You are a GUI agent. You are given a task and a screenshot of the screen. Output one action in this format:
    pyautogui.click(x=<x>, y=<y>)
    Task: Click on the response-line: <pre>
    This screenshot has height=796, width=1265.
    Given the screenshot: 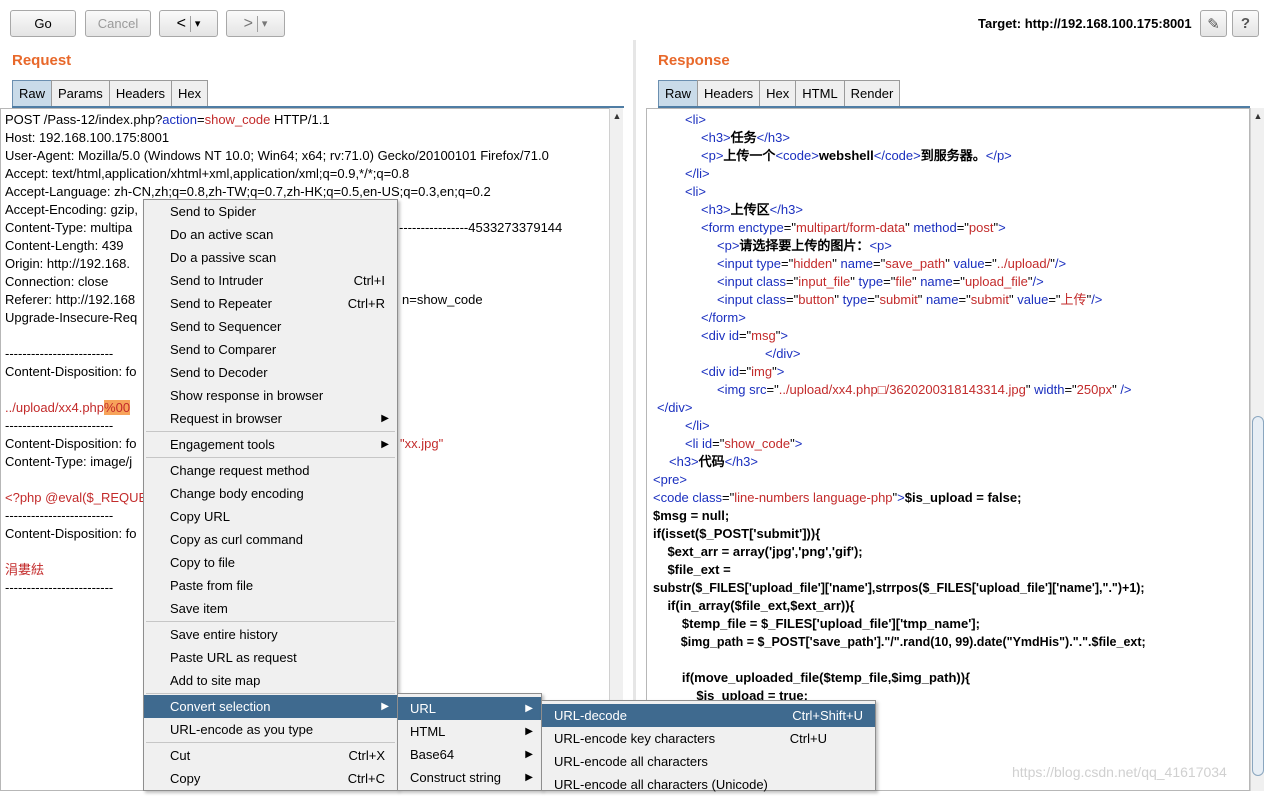 What is the action you would take?
    pyautogui.click(x=670, y=479)
    